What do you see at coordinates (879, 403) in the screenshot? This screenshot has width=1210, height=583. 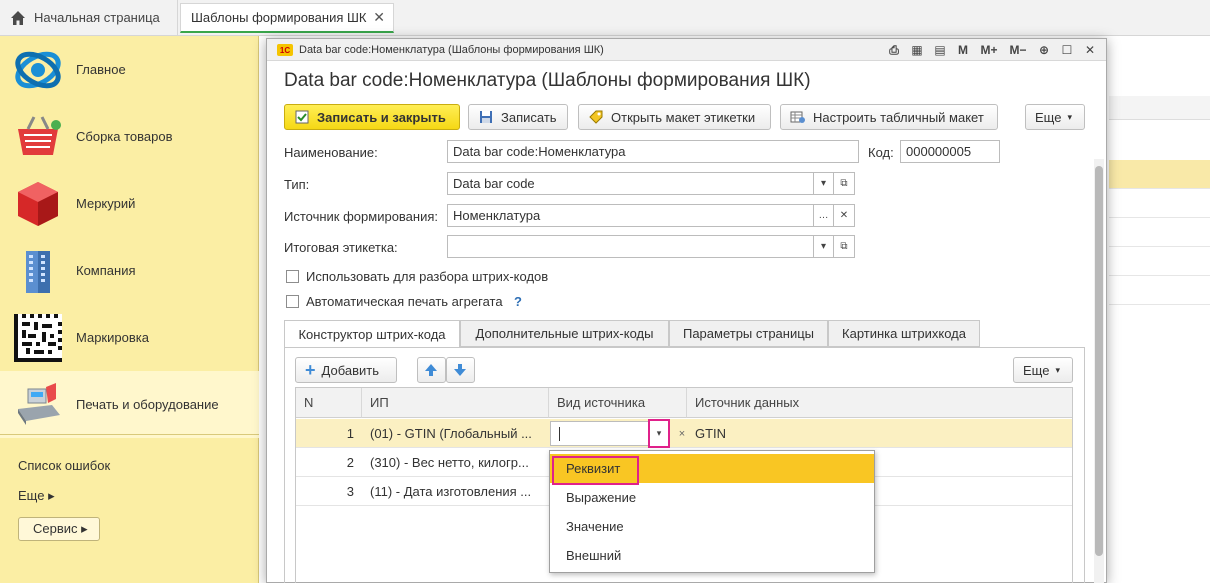 I see `column-header-data-source: Источник данных` at bounding box center [879, 403].